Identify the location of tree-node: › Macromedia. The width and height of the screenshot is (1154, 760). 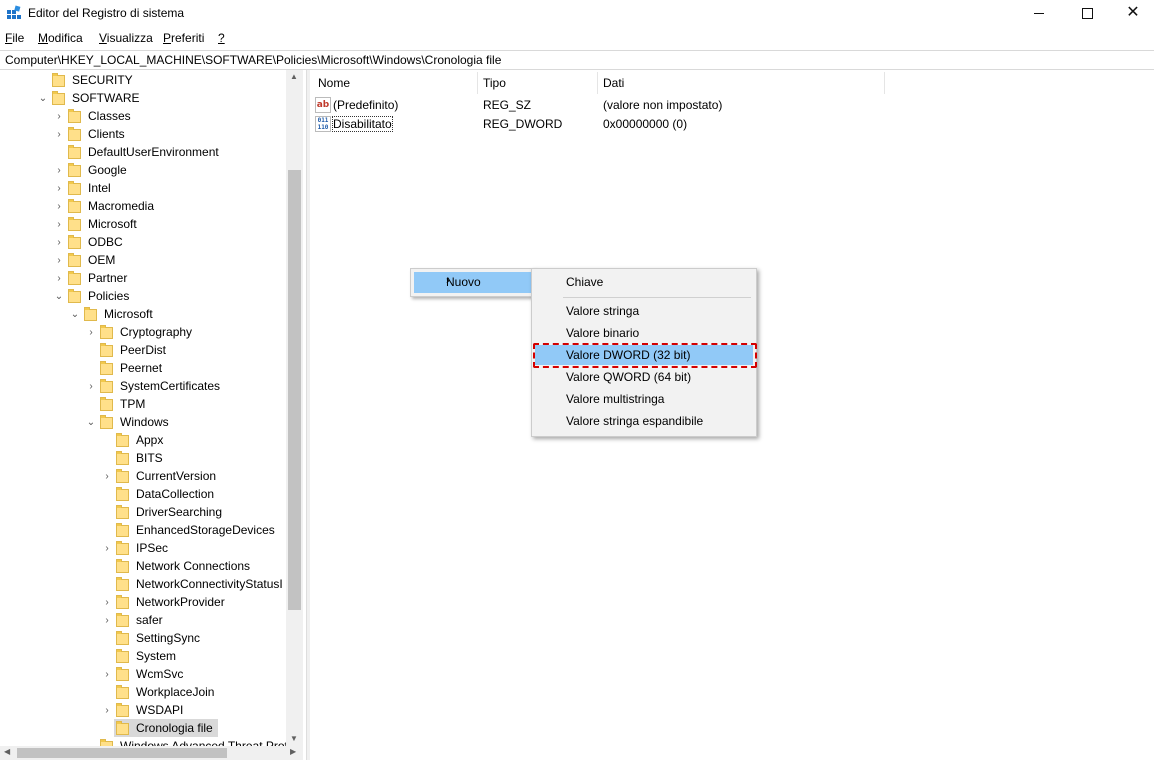
(143, 206).